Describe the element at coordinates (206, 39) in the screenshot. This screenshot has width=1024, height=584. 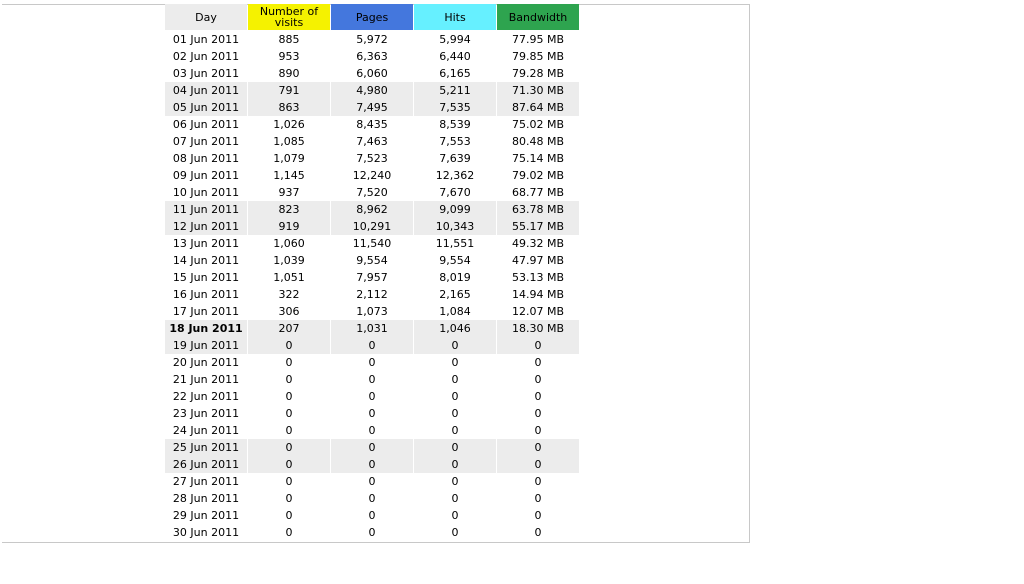
I see `day-cell: 01 Jun 2011` at that location.